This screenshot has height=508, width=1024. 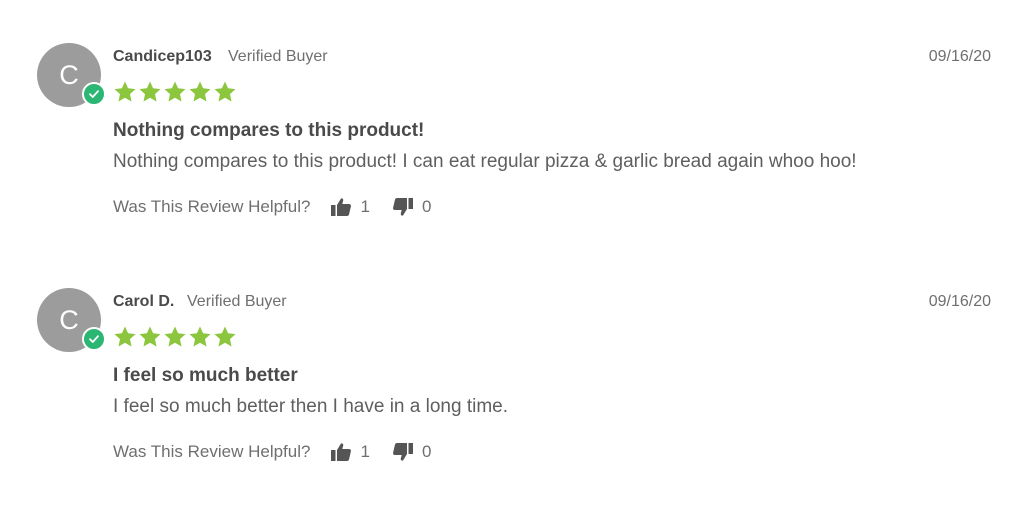 What do you see at coordinates (144, 301) in the screenshot?
I see `reviewer-name: Carol D.` at bounding box center [144, 301].